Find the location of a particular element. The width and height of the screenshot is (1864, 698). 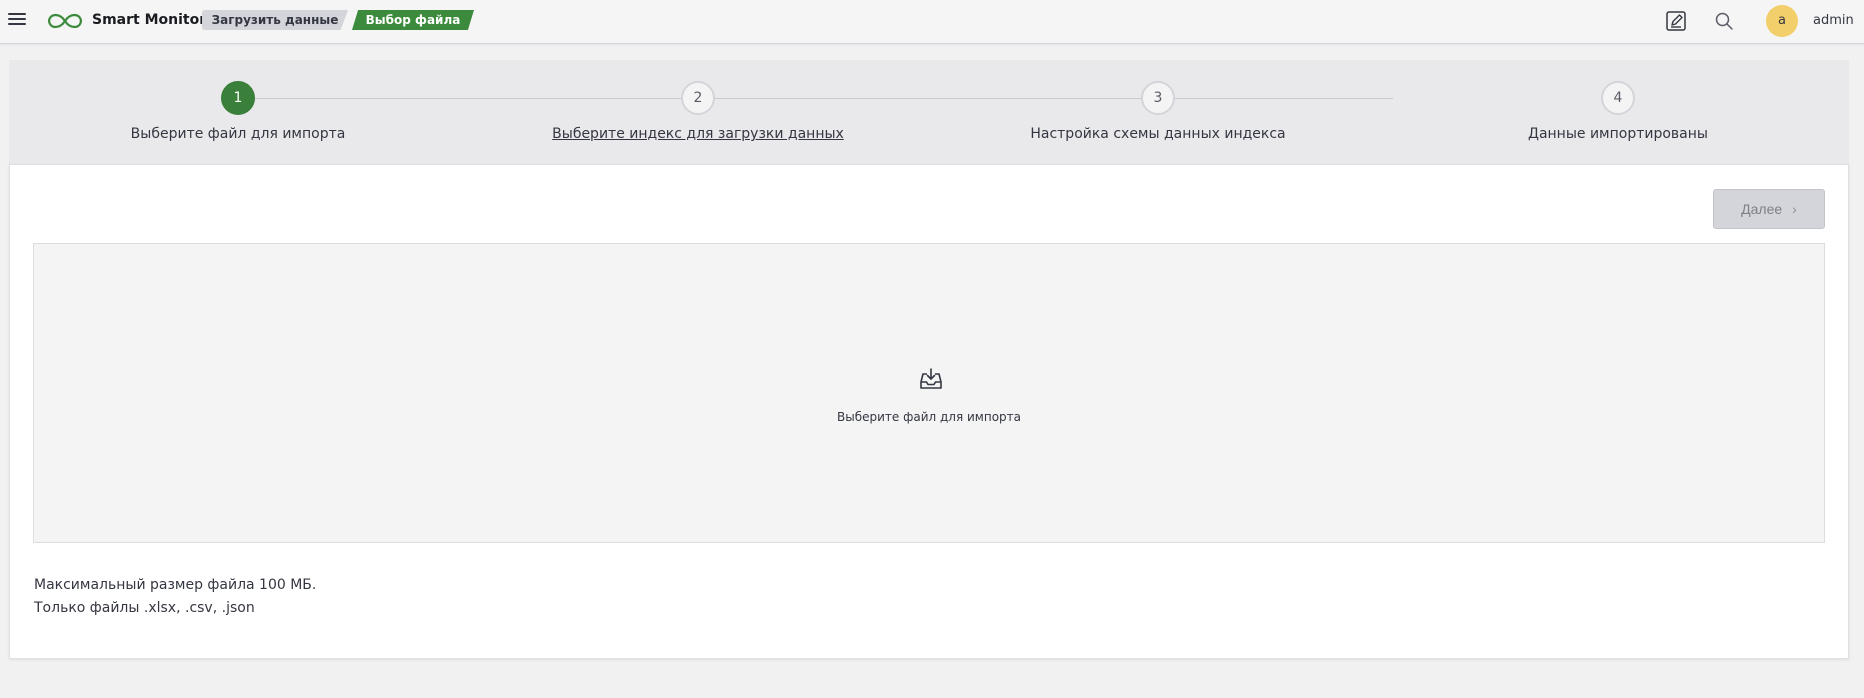

username: admin is located at coordinates (1833, 20).